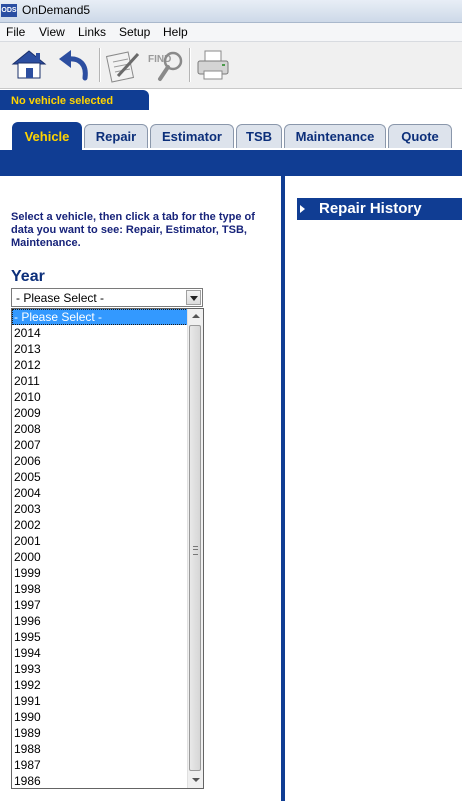  I want to click on year-option: 2003, so click(100, 509).